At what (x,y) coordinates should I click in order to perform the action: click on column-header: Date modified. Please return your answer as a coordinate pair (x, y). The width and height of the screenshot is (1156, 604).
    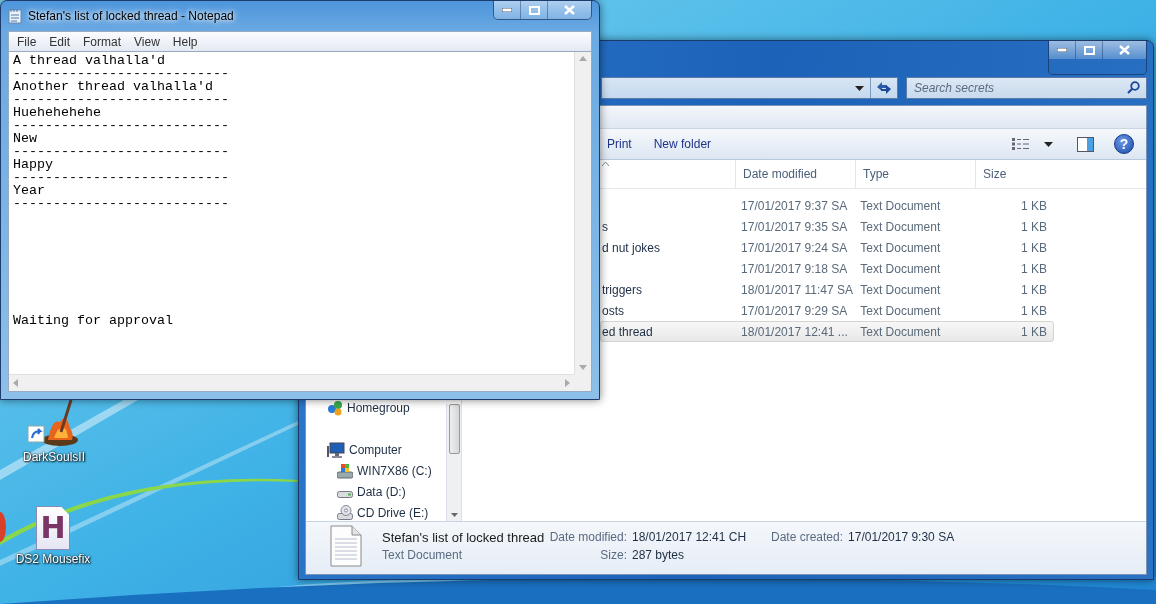
    Looking at the image, I should click on (795, 174).